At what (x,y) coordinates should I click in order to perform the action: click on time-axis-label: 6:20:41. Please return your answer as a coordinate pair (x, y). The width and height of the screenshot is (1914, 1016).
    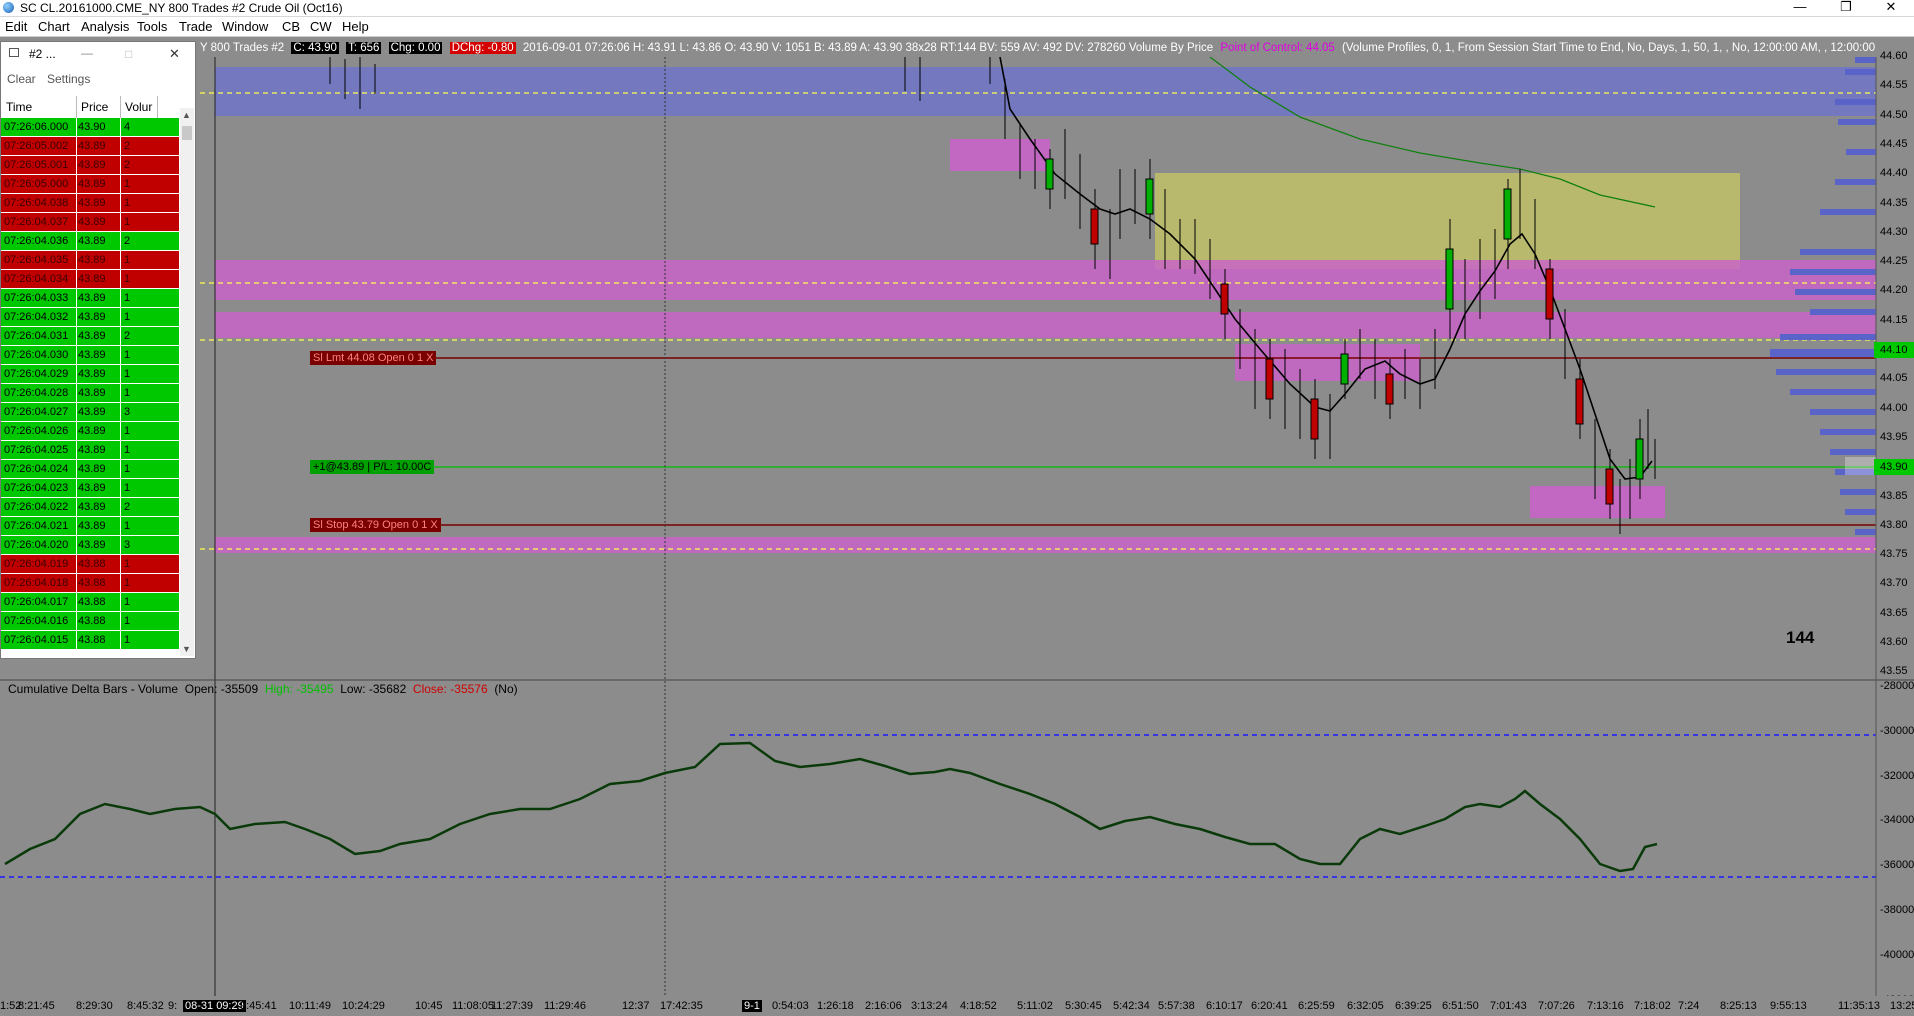
    Looking at the image, I should click on (1269, 1006).